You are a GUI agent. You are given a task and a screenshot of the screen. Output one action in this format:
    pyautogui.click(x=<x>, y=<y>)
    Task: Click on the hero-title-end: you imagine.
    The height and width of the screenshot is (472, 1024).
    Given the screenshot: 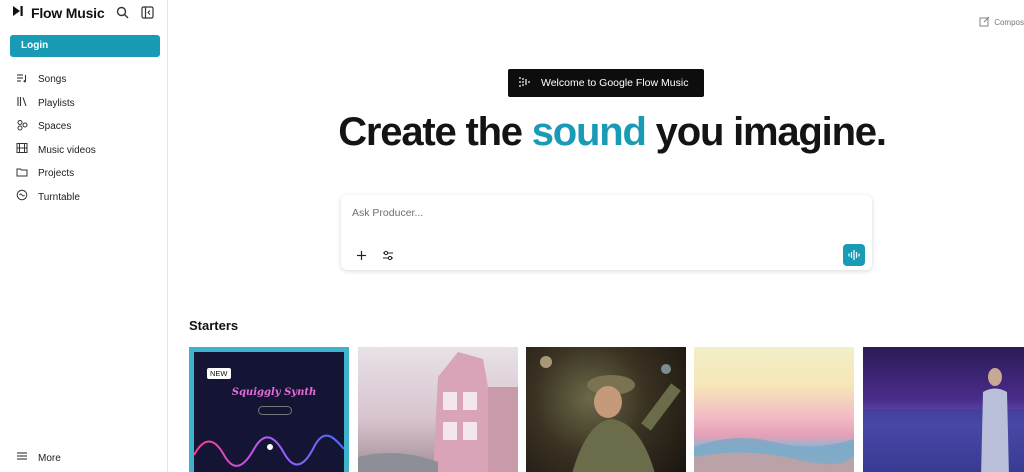 What is the action you would take?
    pyautogui.click(x=766, y=132)
    